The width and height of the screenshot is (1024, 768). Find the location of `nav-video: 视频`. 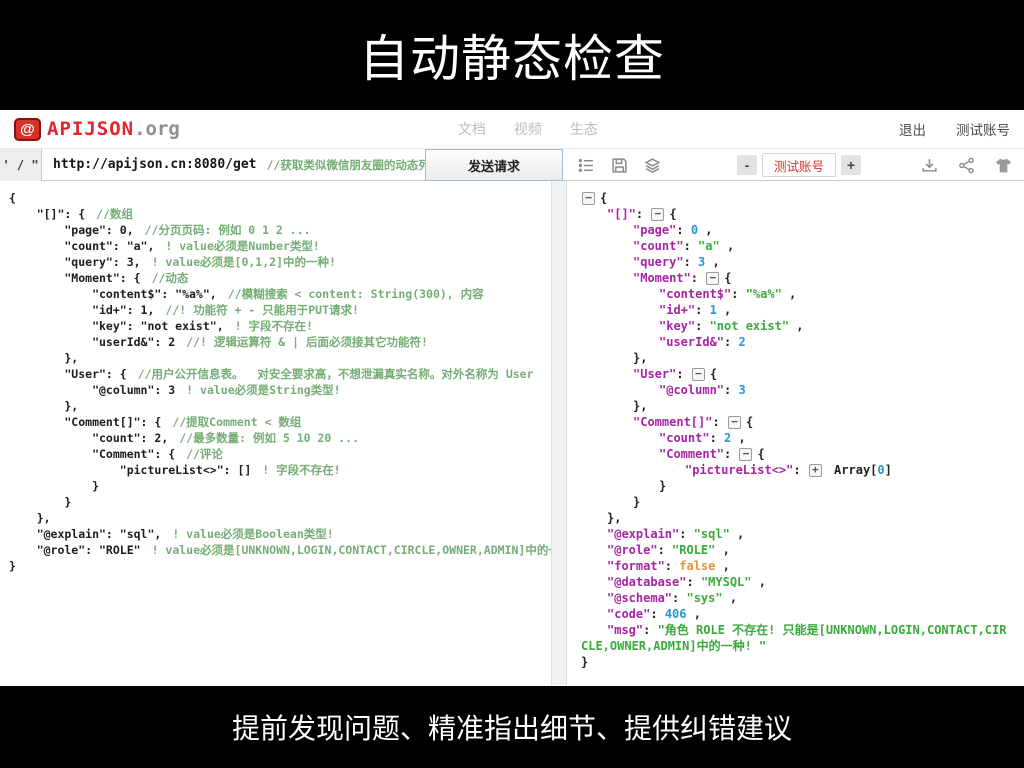

nav-video: 视频 is located at coordinates (528, 129).